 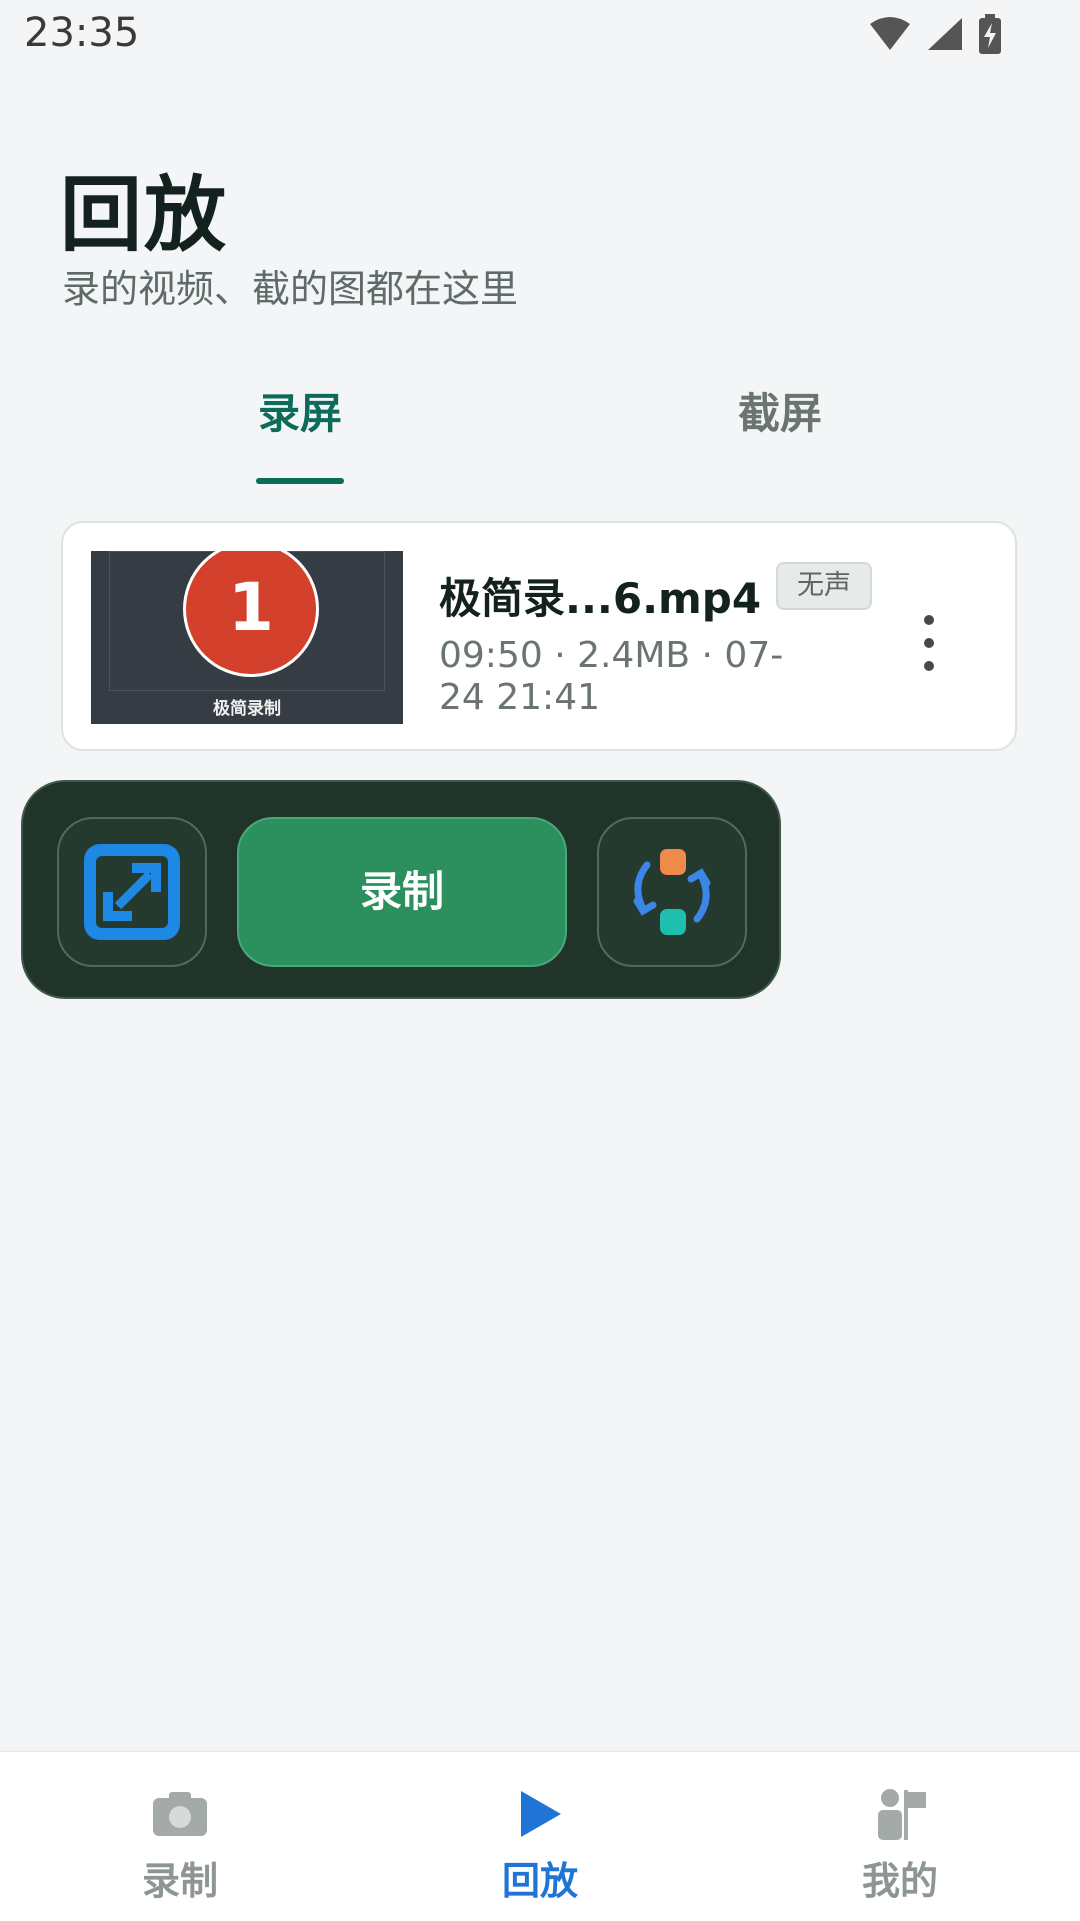 What do you see at coordinates (611, 676) in the screenshot?
I see `file-meta: 09:50 · 2.4MB · 07-24 21:41` at bounding box center [611, 676].